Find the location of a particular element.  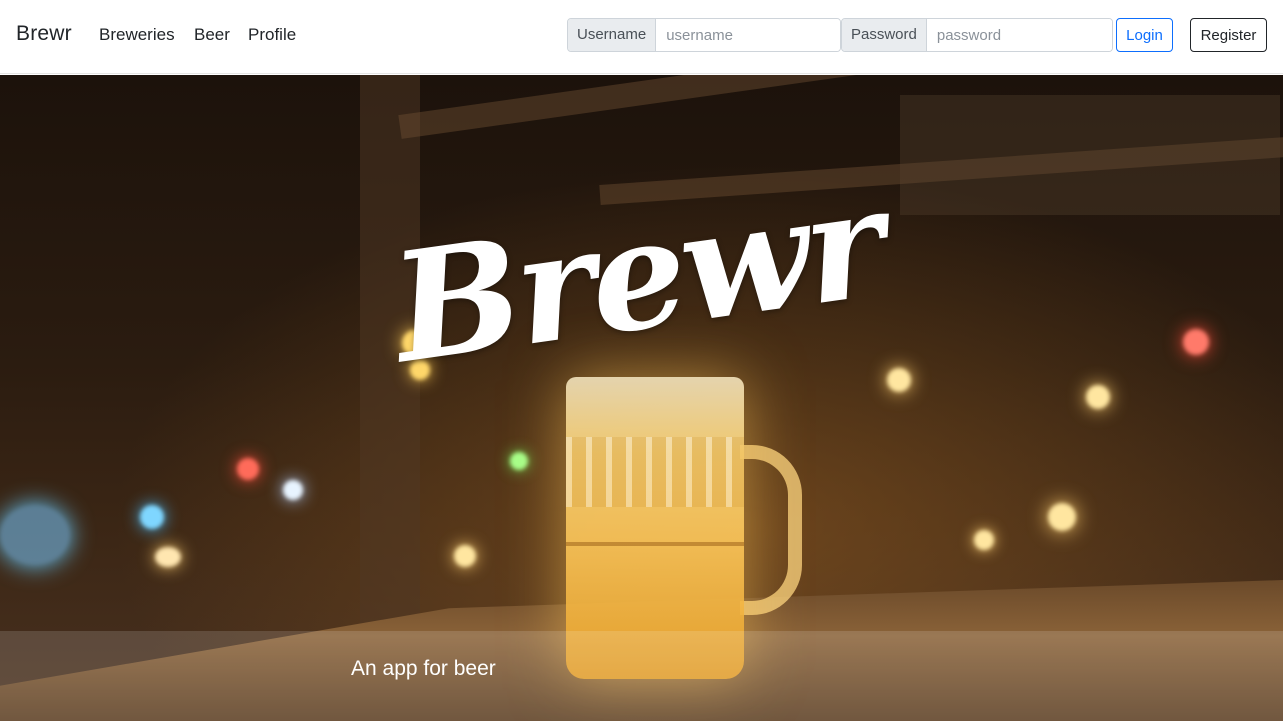

hero-caption-bar is located at coordinates (641, 676).